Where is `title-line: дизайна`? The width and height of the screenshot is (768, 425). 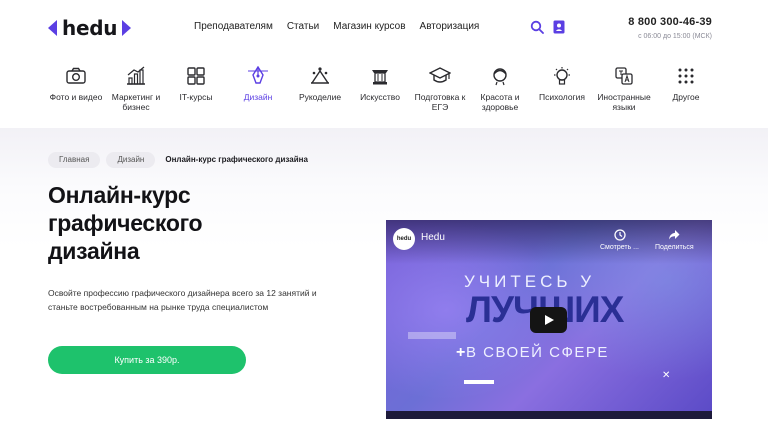
title-line: дизайна is located at coordinates (94, 251).